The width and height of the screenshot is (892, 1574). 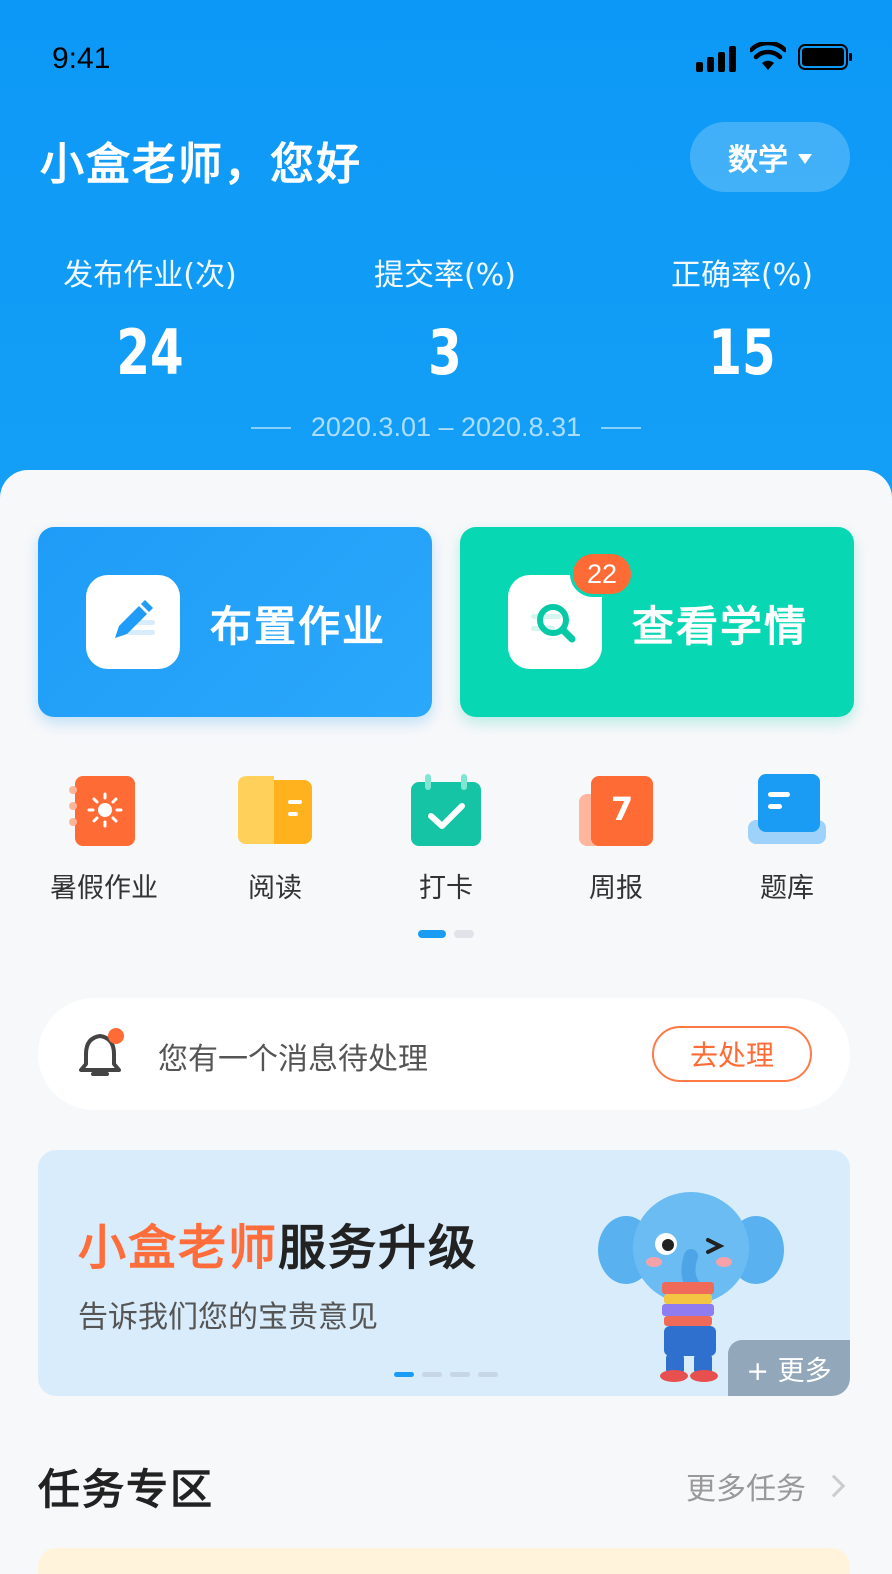 I want to click on stat-label: 发布作业(次), so click(x=150, y=275).